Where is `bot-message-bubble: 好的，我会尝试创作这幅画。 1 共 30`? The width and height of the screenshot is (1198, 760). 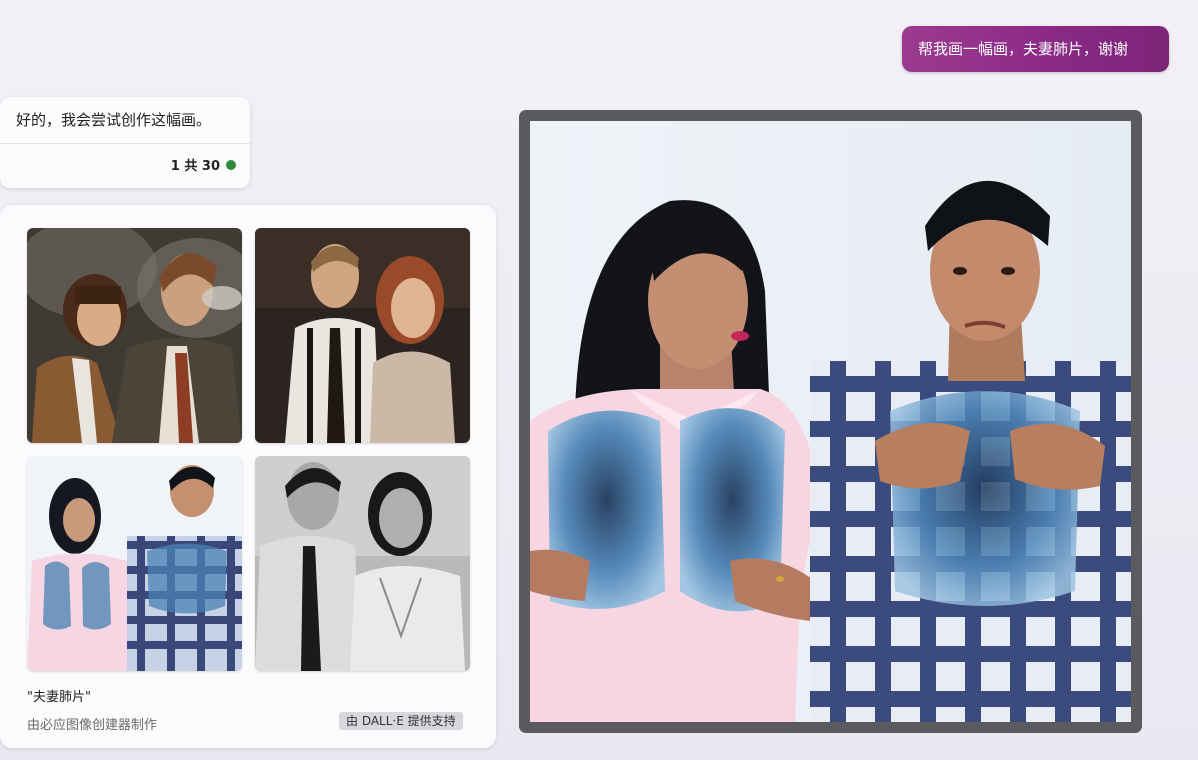 bot-message-bubble: 好的，我会尝试创作这幅画。 1 共 30 is located at coordinates (125, 142).